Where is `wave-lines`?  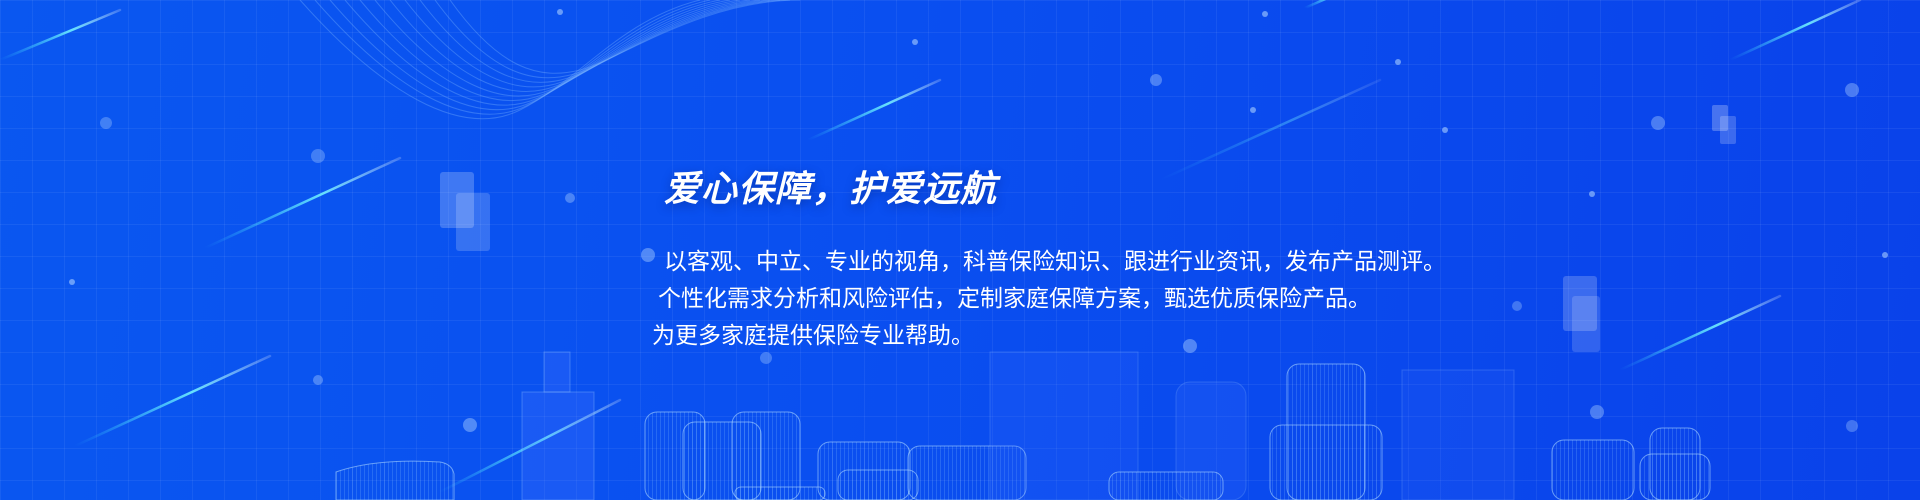
wave-lines is located at coordinates (550, 60).